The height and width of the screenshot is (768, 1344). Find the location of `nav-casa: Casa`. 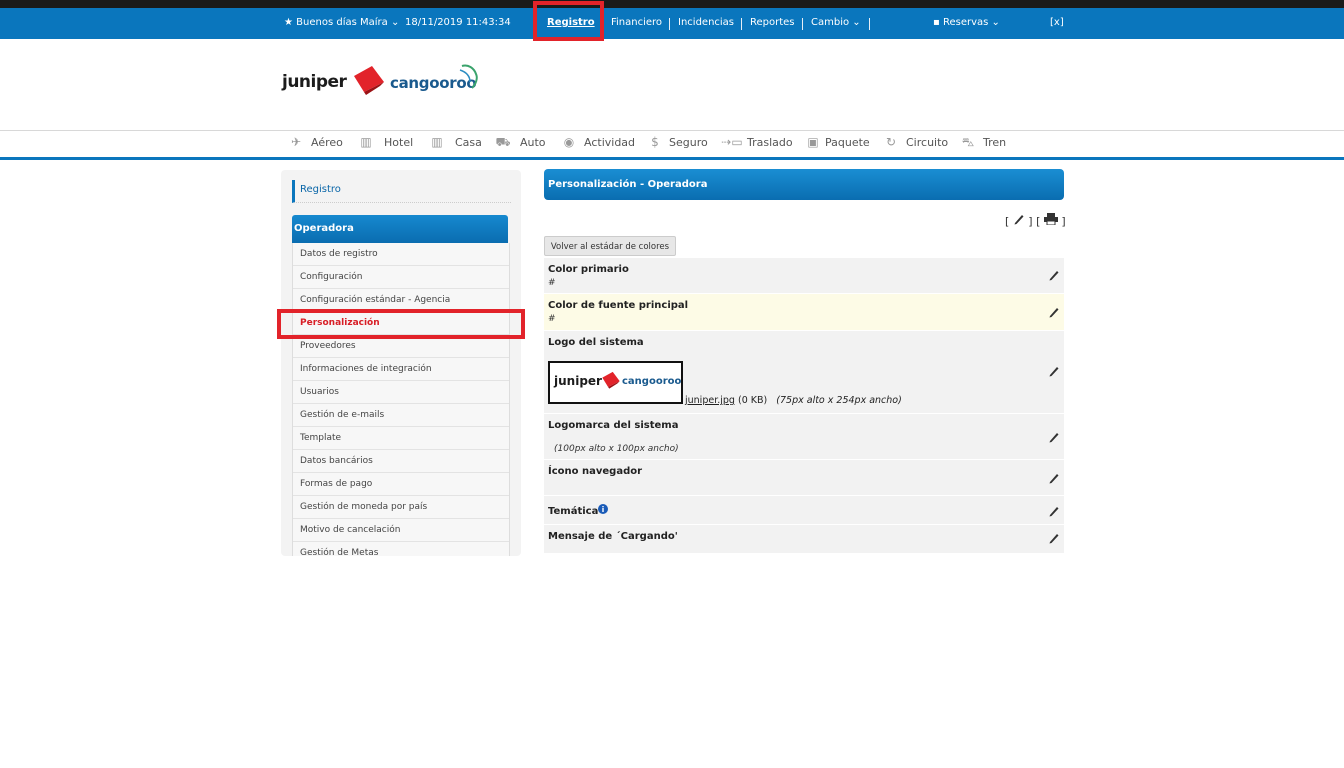

nav-casa: Casa is located at coordinates (468, 142).